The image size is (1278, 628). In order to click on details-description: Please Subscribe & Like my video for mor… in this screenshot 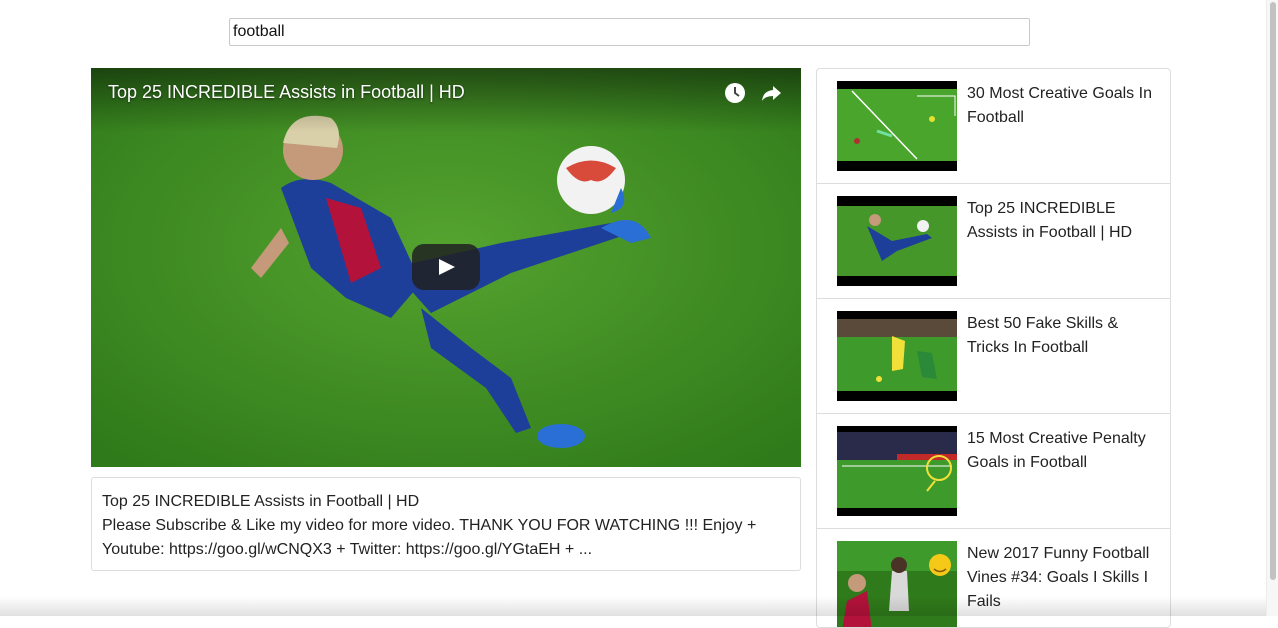, I will do `click(429, 537)`.